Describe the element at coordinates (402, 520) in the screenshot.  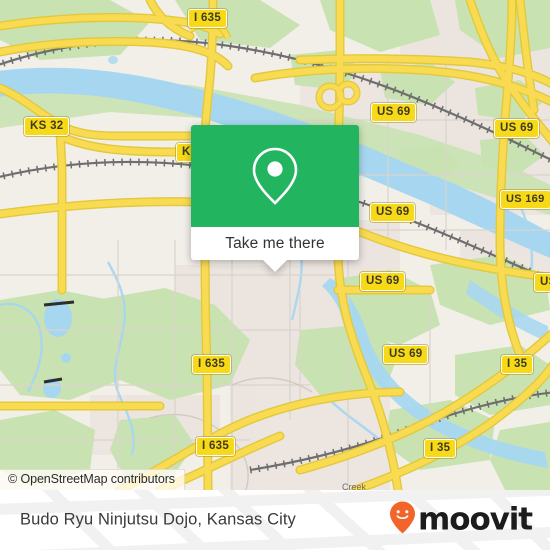
I see `moovit-smiley-pin-icon` at that location.